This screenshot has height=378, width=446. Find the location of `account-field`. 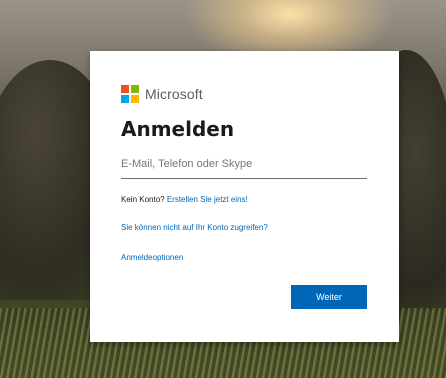

account-field is located at coordinates (244, 165).